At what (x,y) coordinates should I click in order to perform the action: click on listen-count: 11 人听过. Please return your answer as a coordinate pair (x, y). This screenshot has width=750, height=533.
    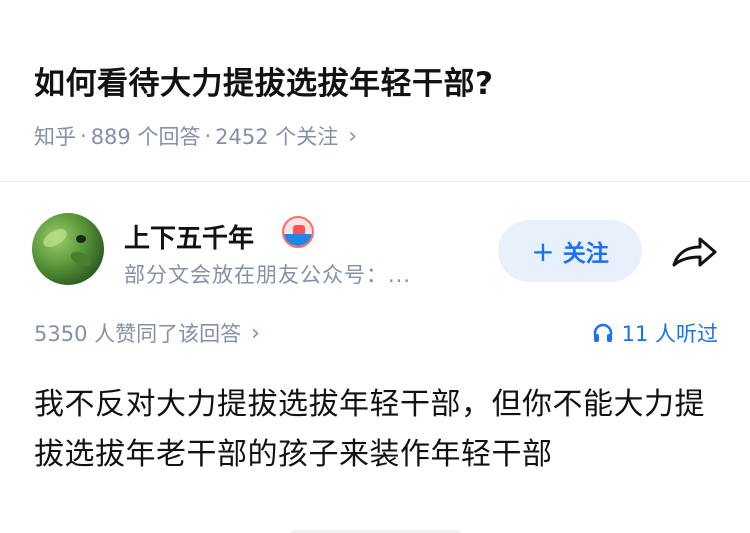
    Looking at the image, I should click on (655, 333).